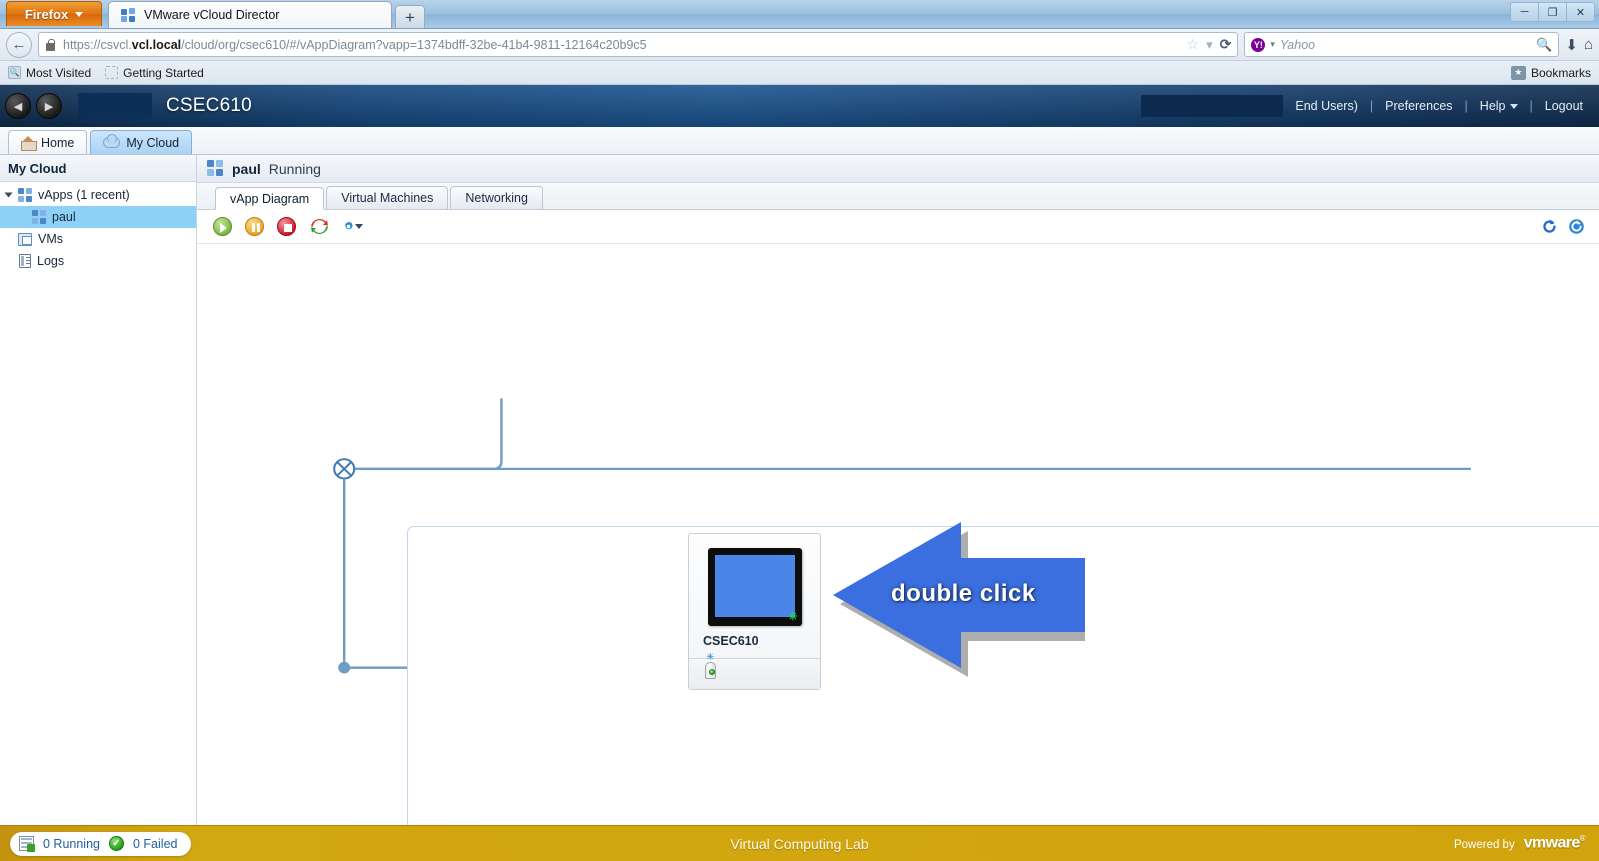 Image resolution: width=1599 pixels, height=861 pixels. Describe the element at coordinates (710, 666) in the screenshot. I see `vm-nic: ✳` at that location.